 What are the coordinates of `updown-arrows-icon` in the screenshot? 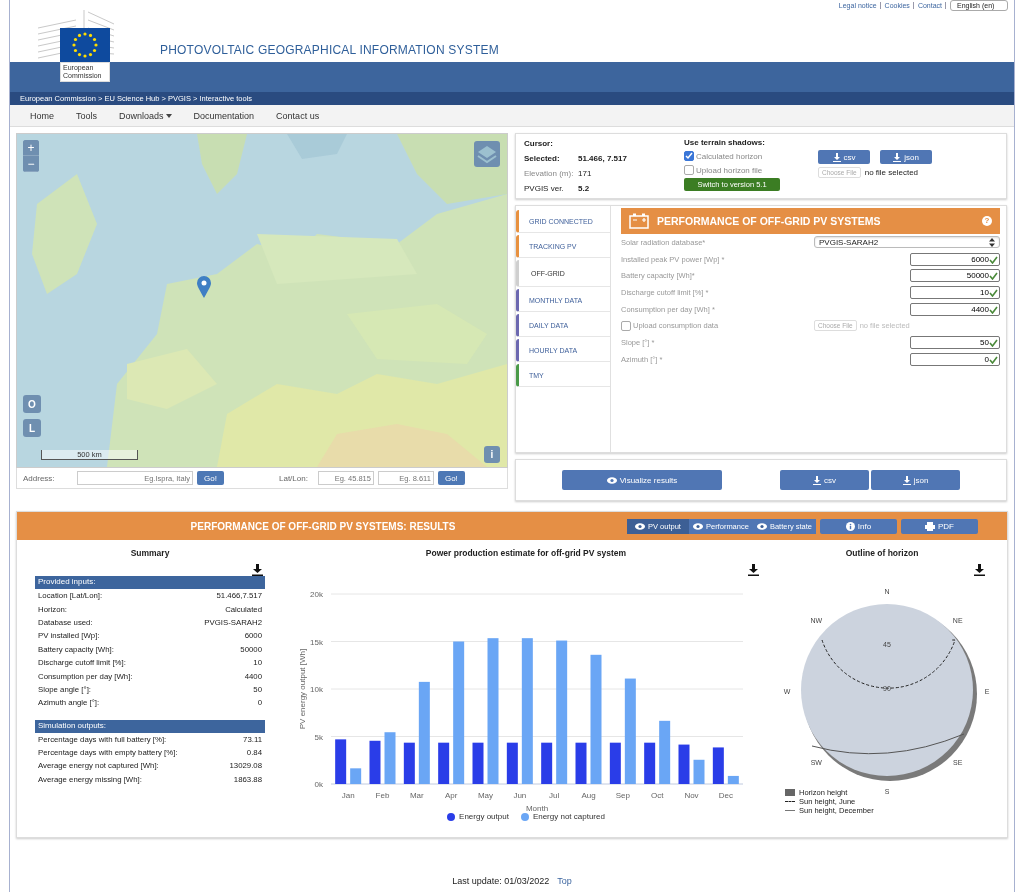 It's located at (992, 242).